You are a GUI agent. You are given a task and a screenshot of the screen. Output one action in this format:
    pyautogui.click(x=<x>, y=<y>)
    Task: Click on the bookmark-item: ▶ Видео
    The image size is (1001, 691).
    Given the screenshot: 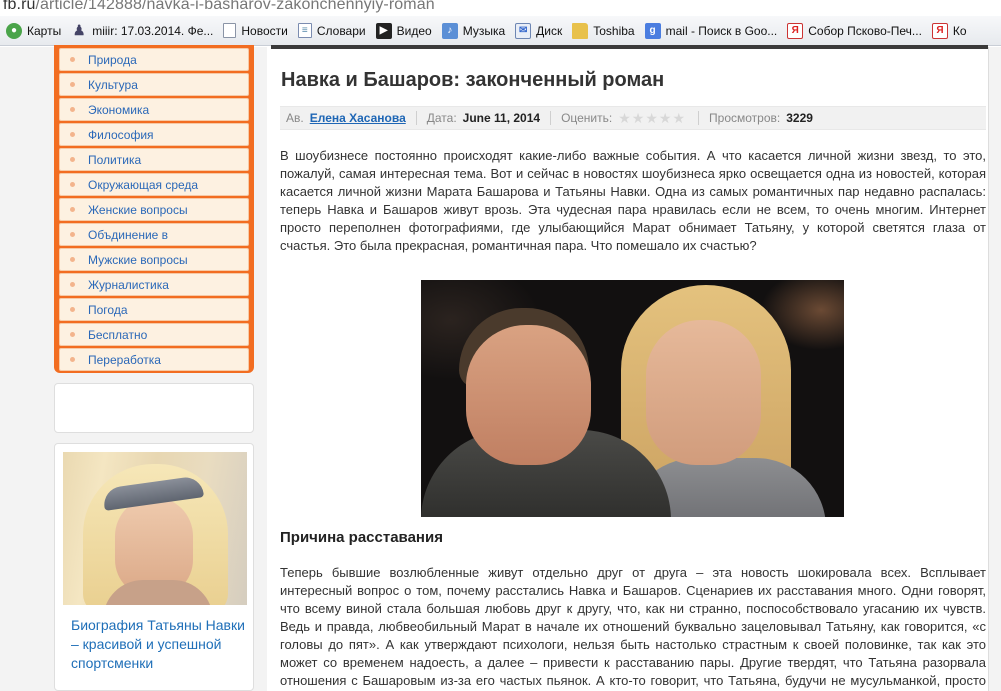 What is the action you would take?
    pyautogui.click(x=403, y=31)
    